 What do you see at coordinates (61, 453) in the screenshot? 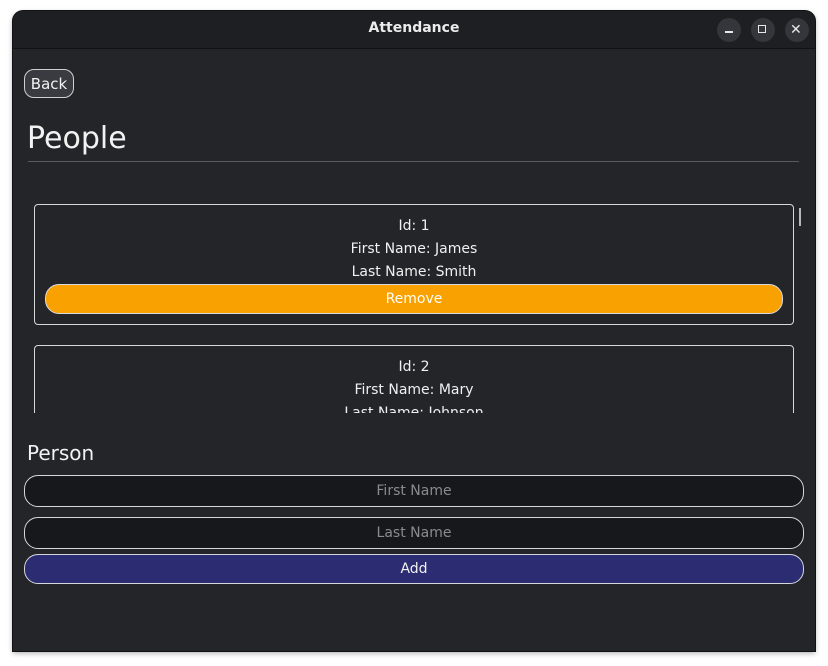
I see `person-section-title: Person` at bounding box center [61, 453].